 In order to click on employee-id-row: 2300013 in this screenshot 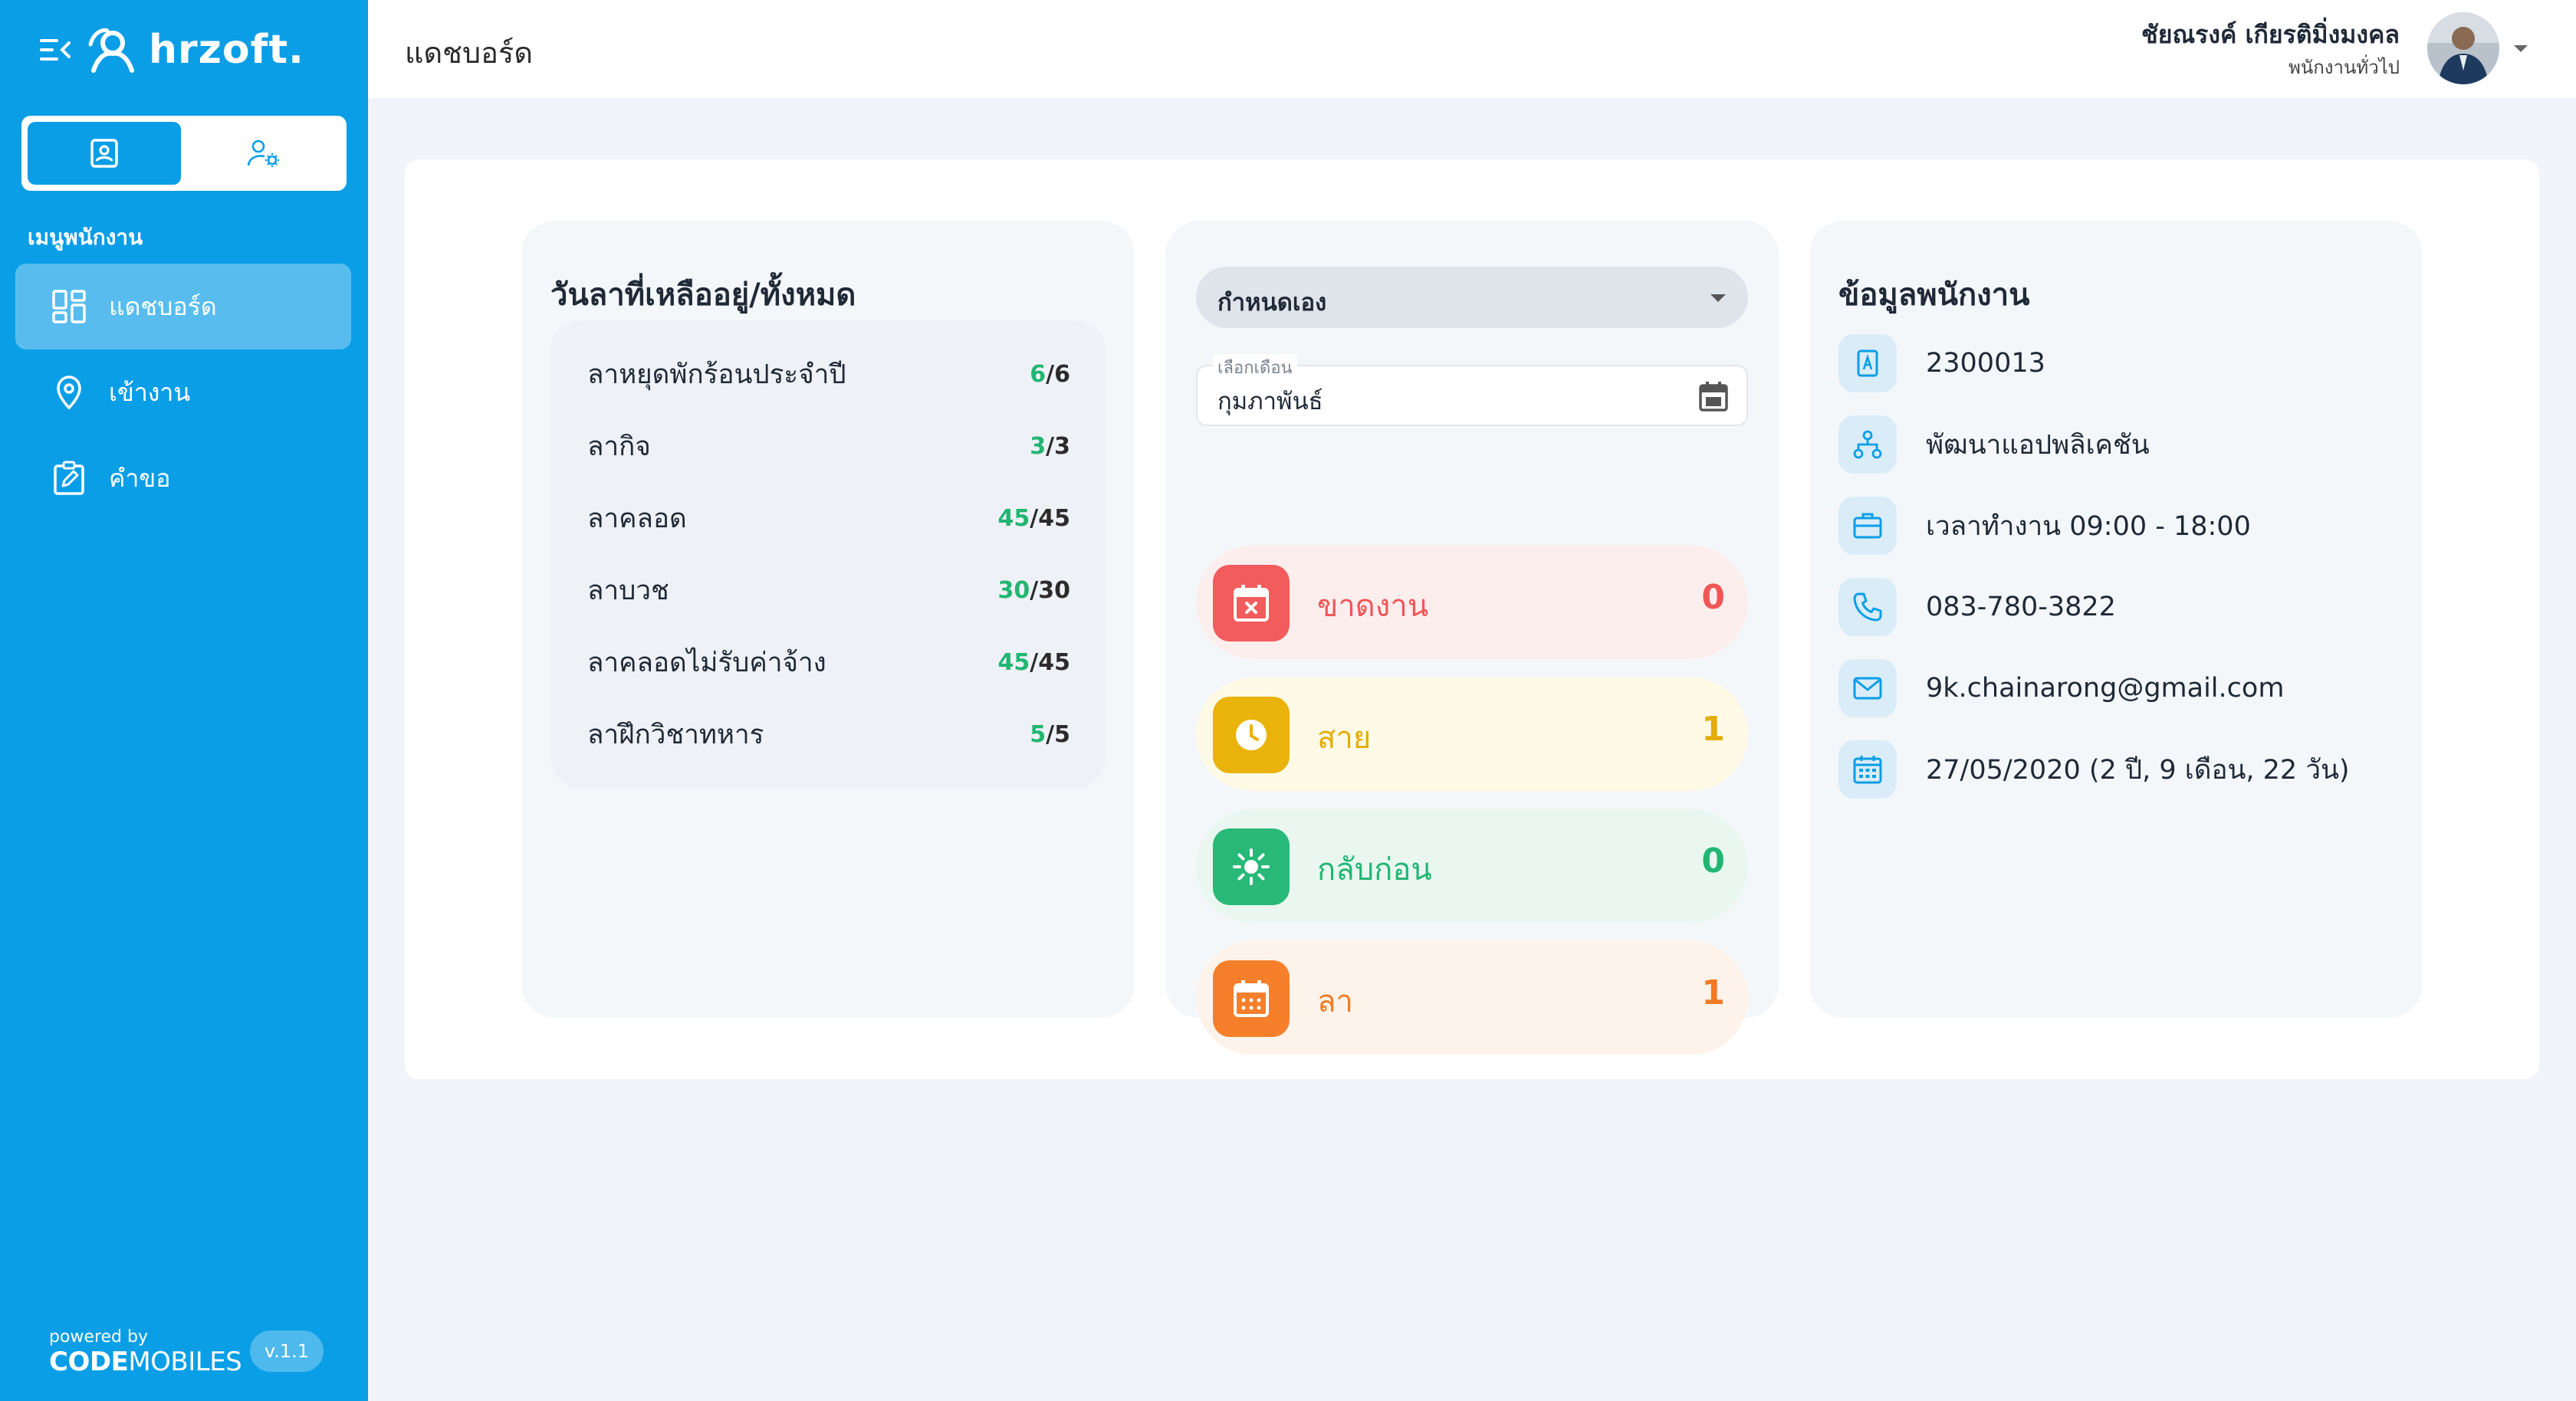, I will do `click(1941, 363)`.